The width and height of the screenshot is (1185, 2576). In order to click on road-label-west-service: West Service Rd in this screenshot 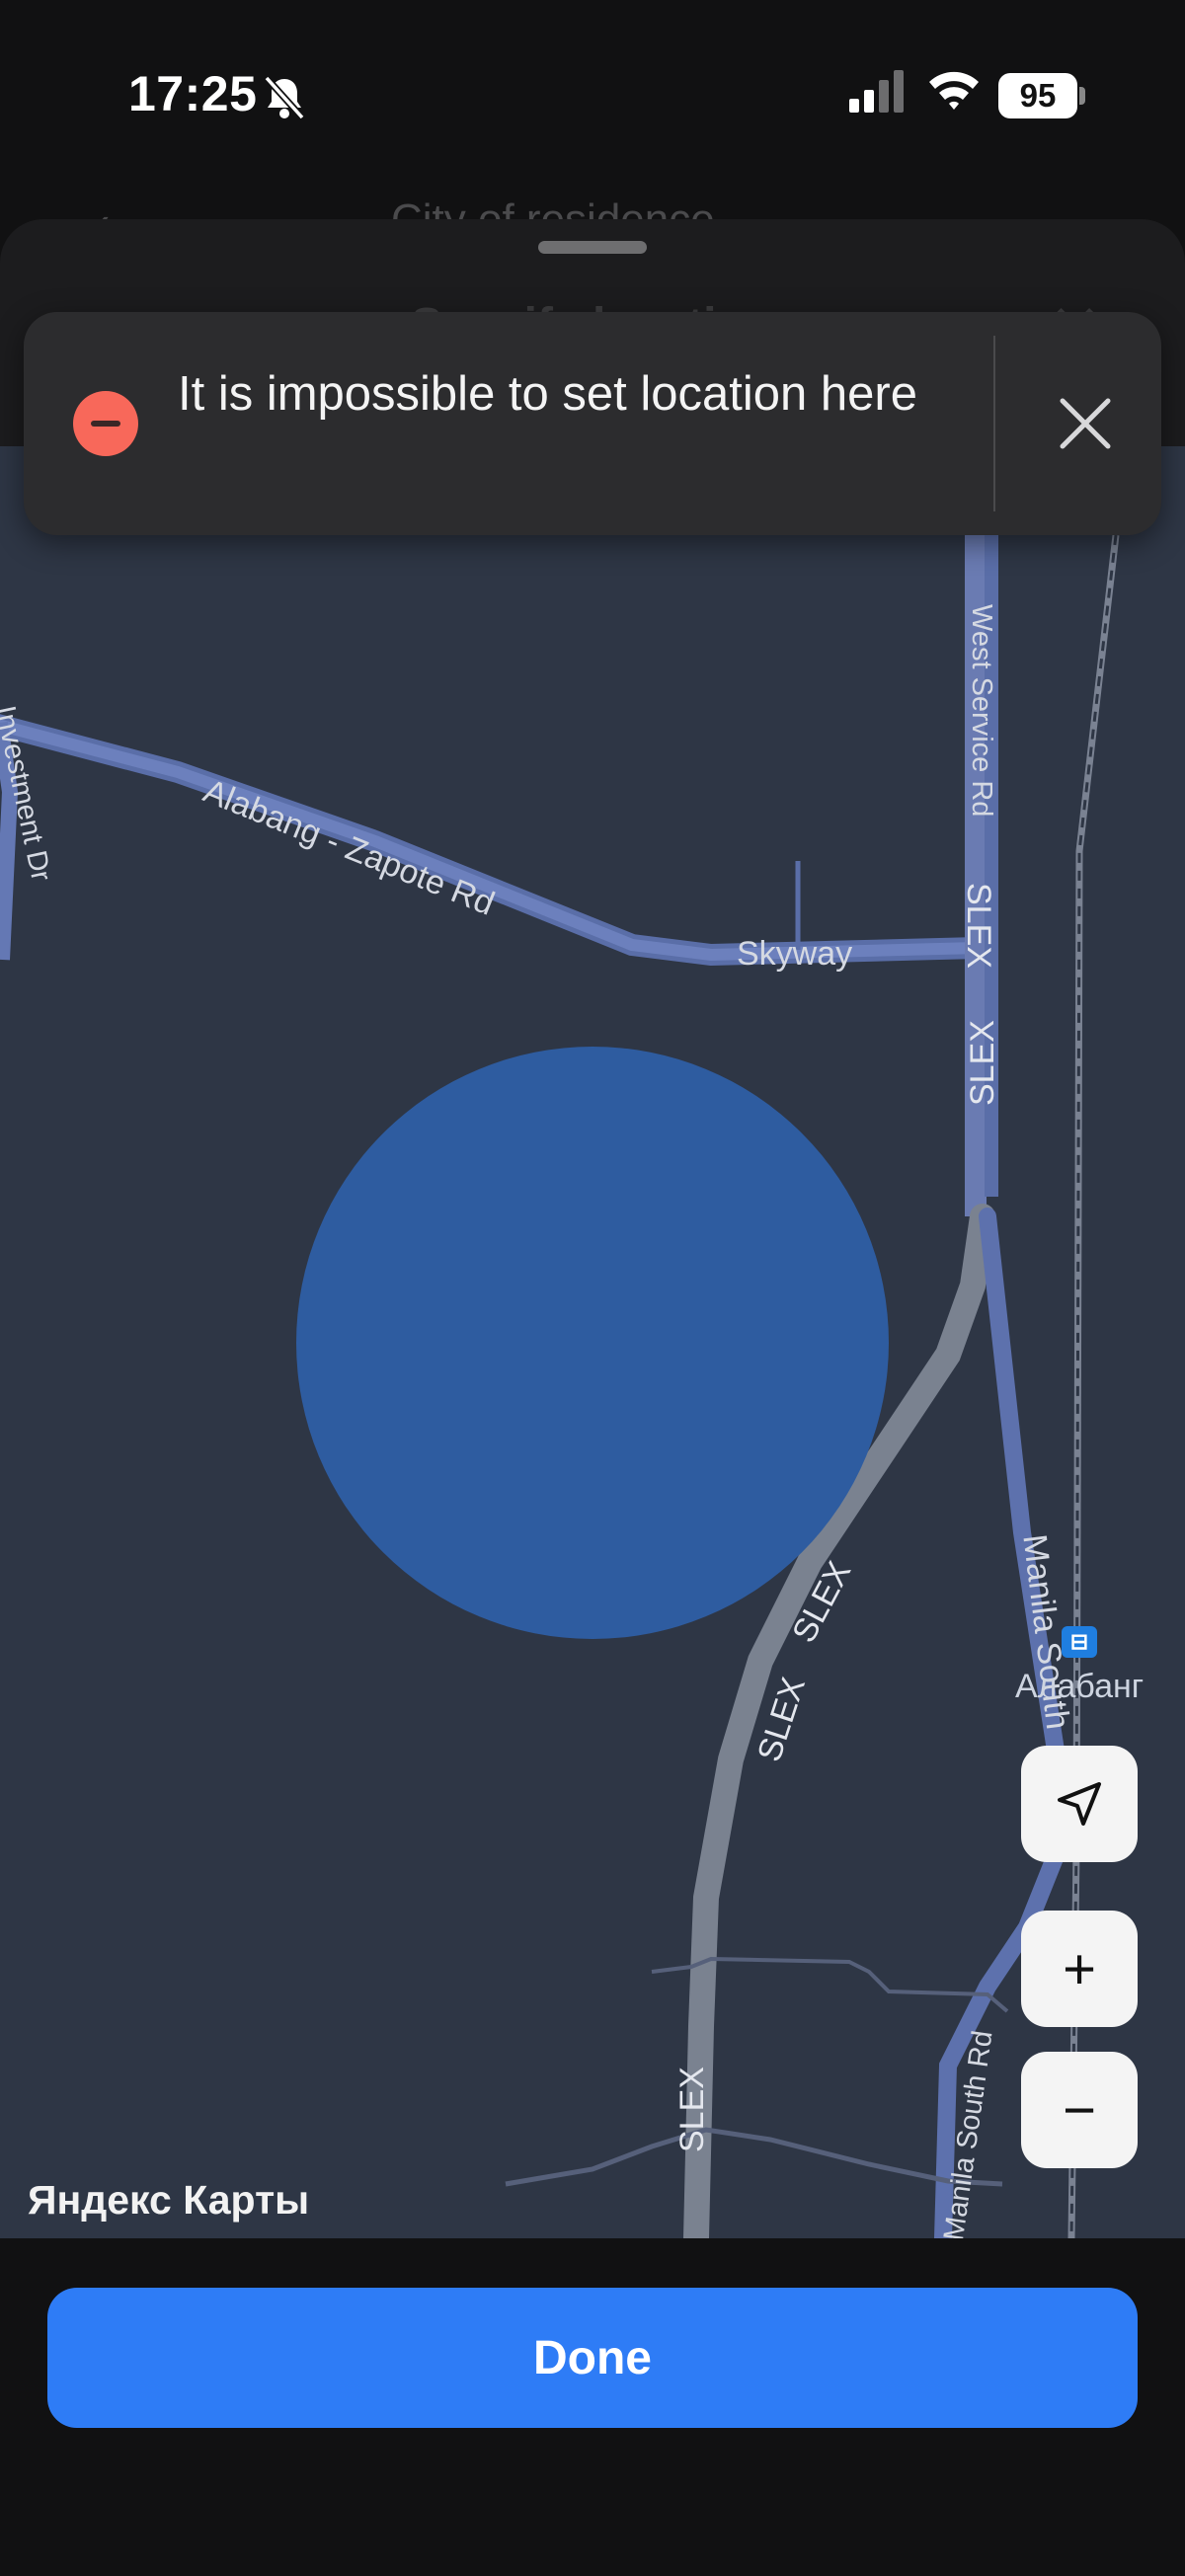, I will do `click(982, 711)`.